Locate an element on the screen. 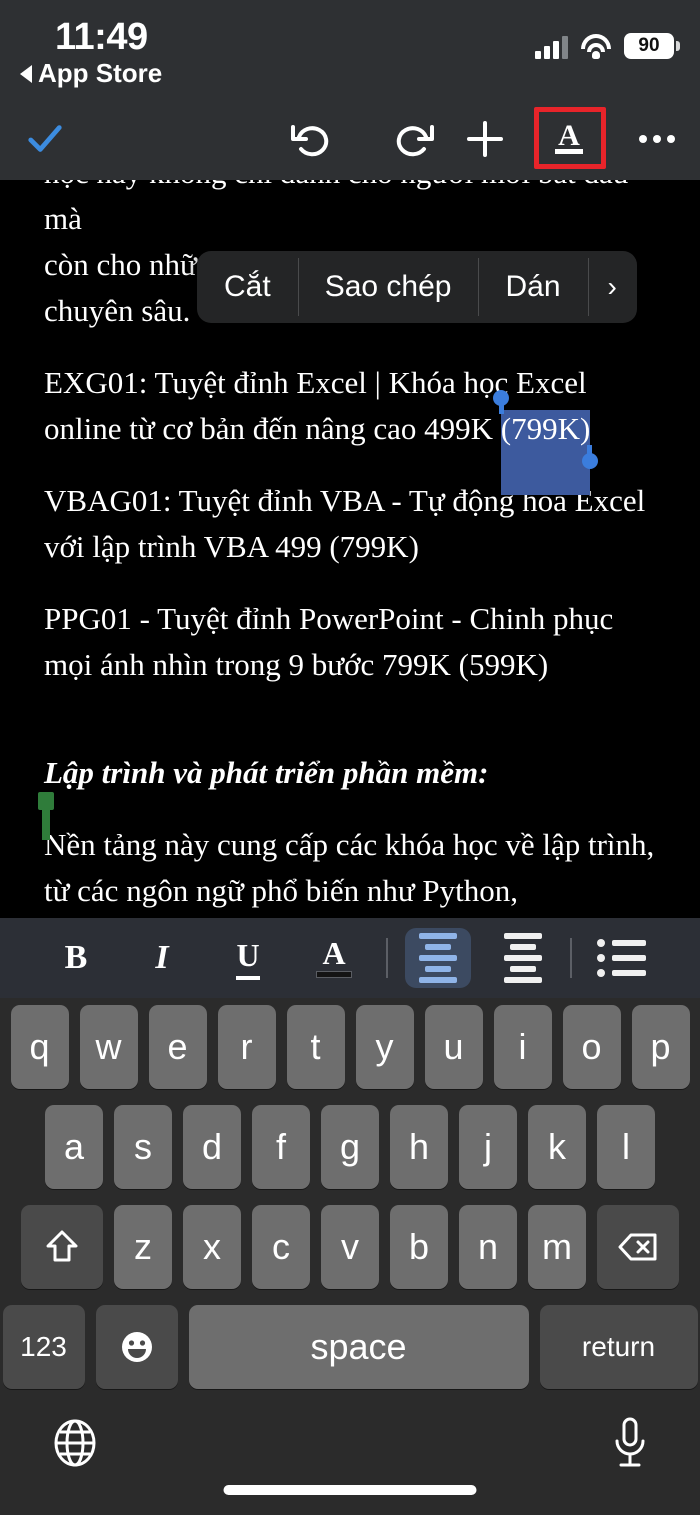 This screenshot has height=1515, width=700. ellipsis-icon is located at coordinates (657, 139).